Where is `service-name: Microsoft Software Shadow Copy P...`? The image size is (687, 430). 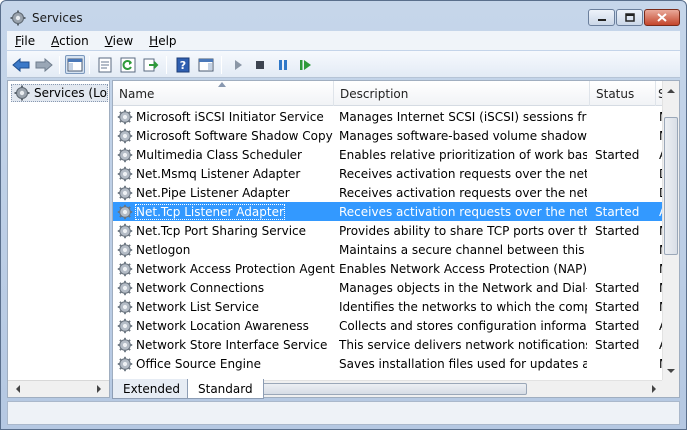
service-name: Microsoft Software Shadow Copy P... is located at coordinates (235, 135).